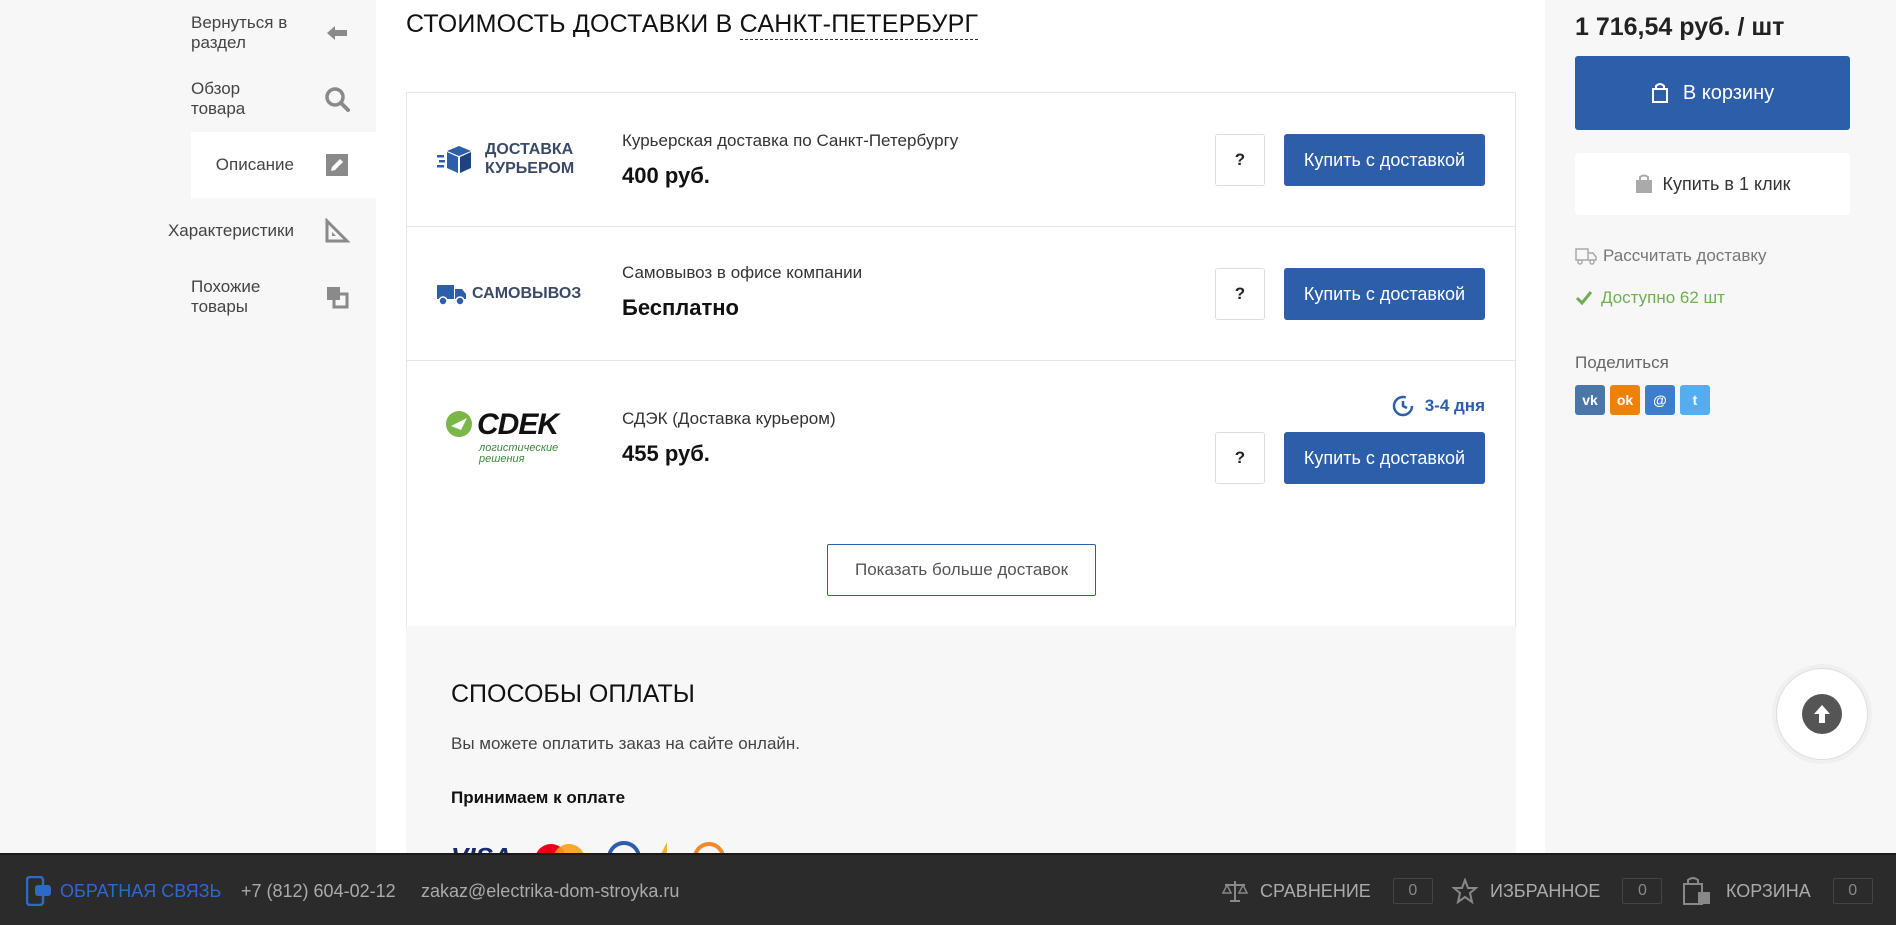 The width and height of the screenshot is (1896, 925). I want to click on show-more-deliveries-button: Показать больше доставок, so click(961, 570).